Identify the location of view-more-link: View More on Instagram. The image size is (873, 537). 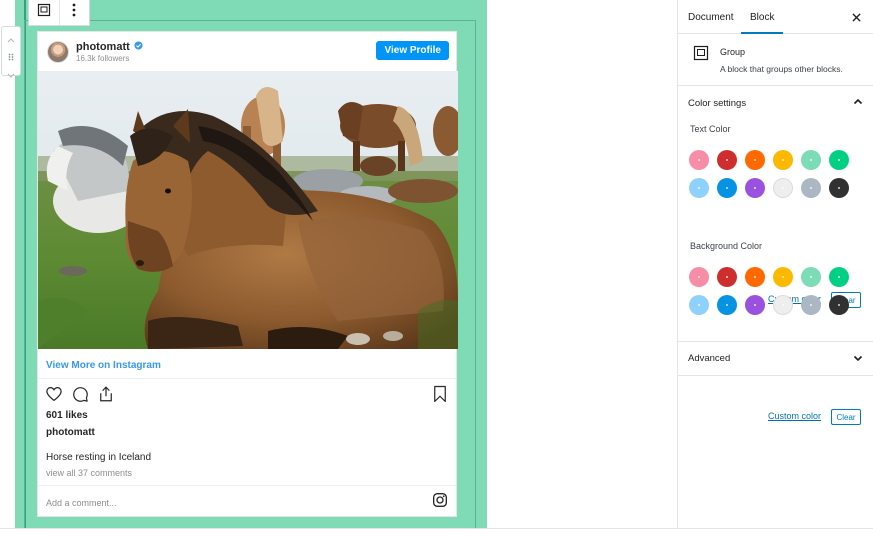
(103, 365).